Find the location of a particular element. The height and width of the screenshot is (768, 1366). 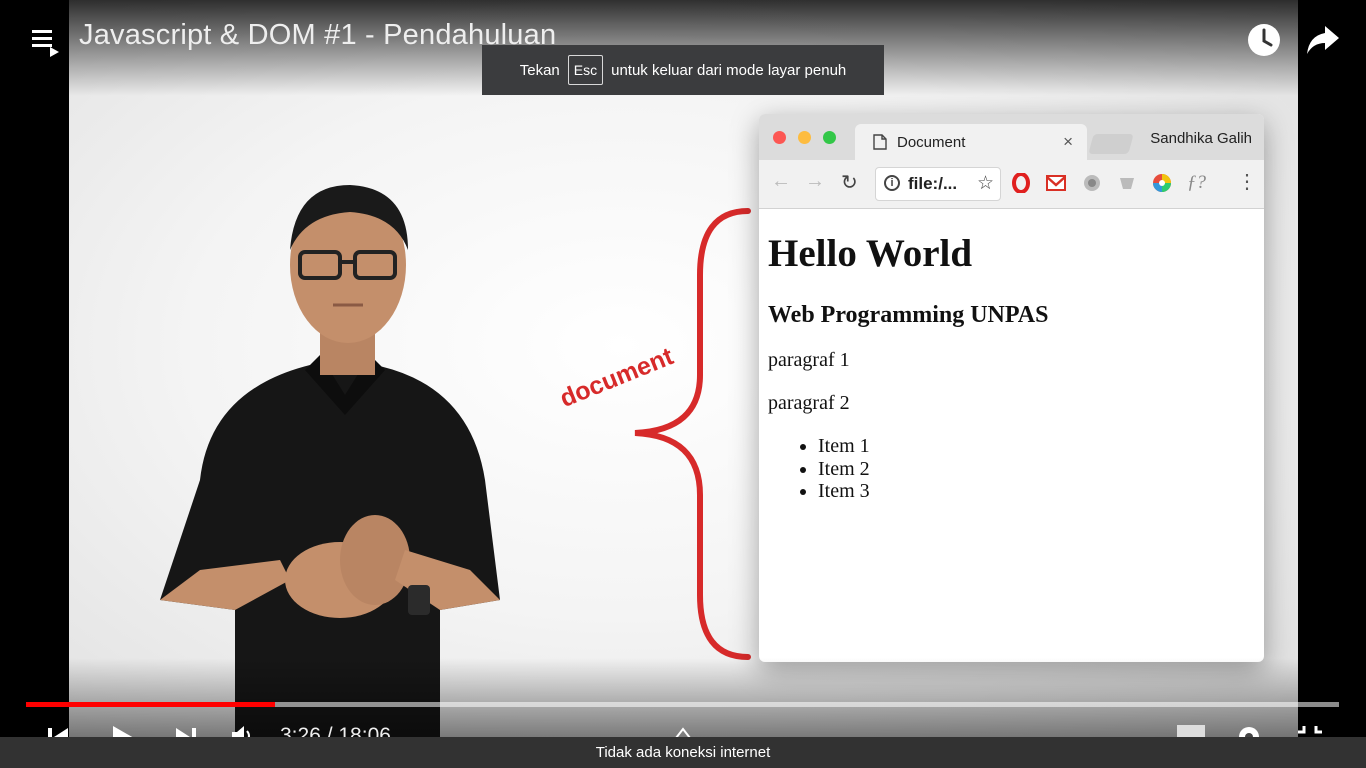

address-bar: i file:/... ☆ is located at coordinates (938, 184).